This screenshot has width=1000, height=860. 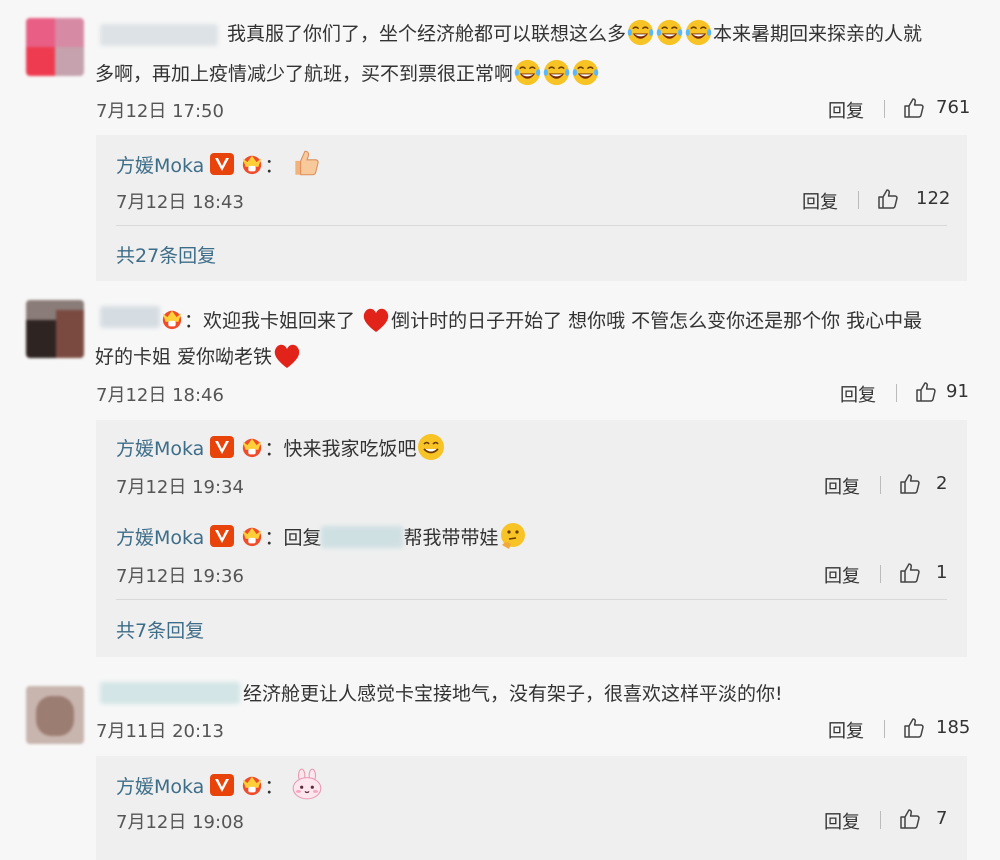 I want to click on thumbs-up-emoji-icon, so click(x=306, y=163).